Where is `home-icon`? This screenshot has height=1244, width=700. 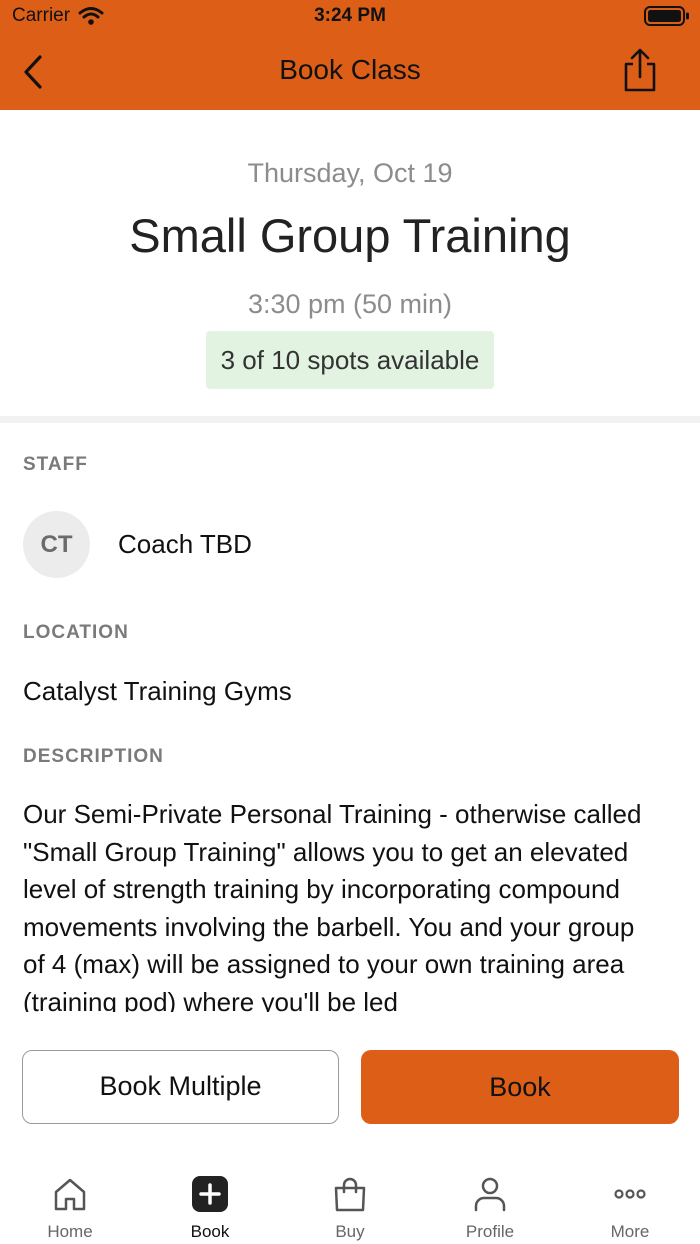
home-icon is located at coordinates (70, 1194).